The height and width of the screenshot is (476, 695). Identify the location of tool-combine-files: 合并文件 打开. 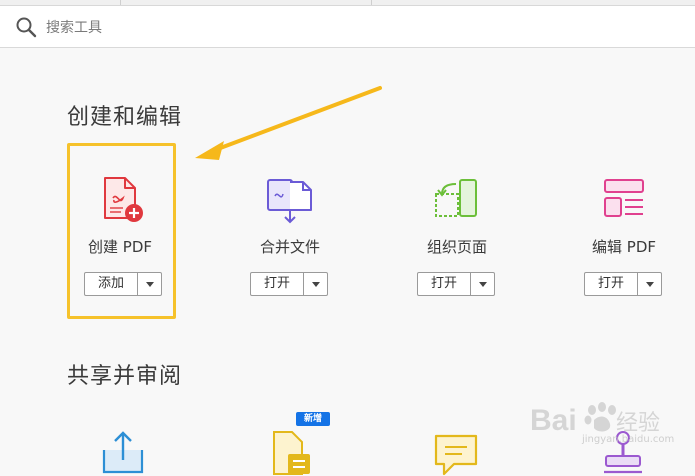
(290, 229).